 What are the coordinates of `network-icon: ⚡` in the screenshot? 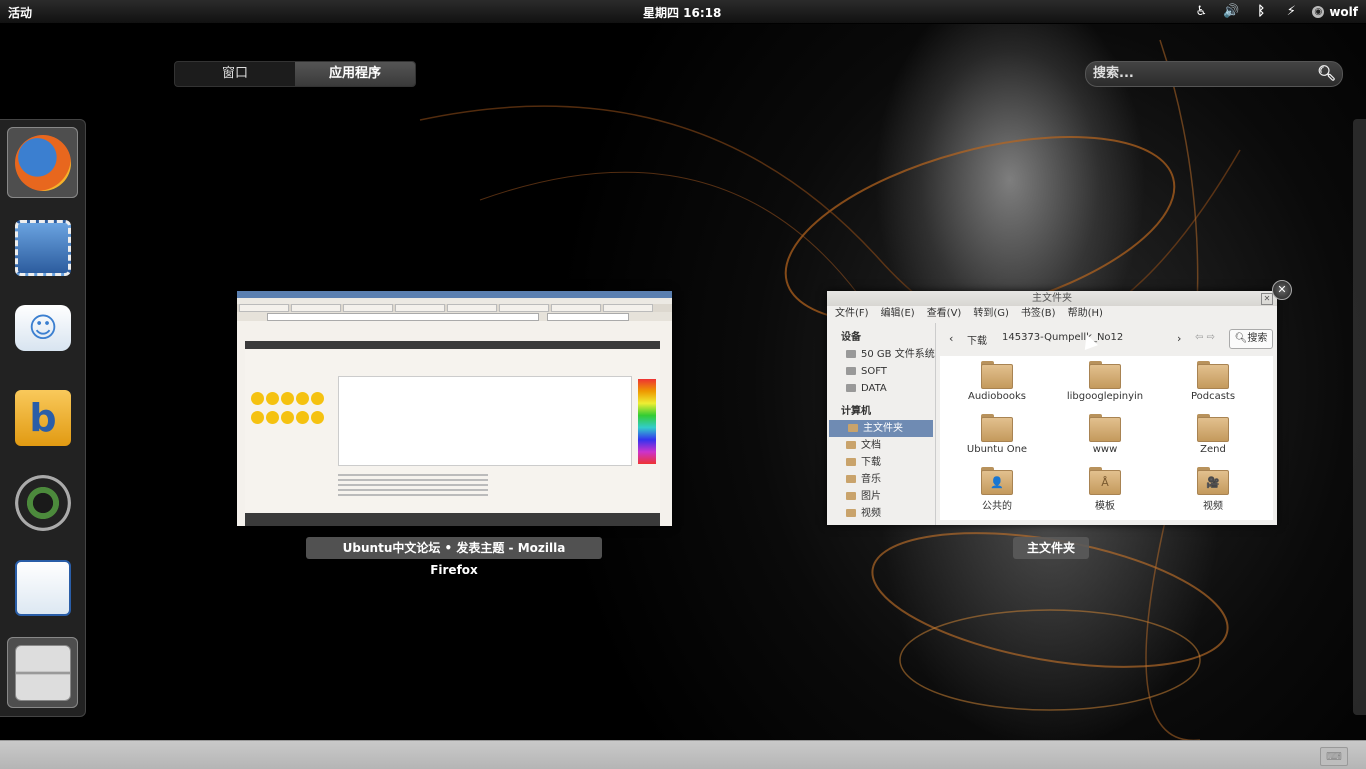 It's located at (1291, 11).